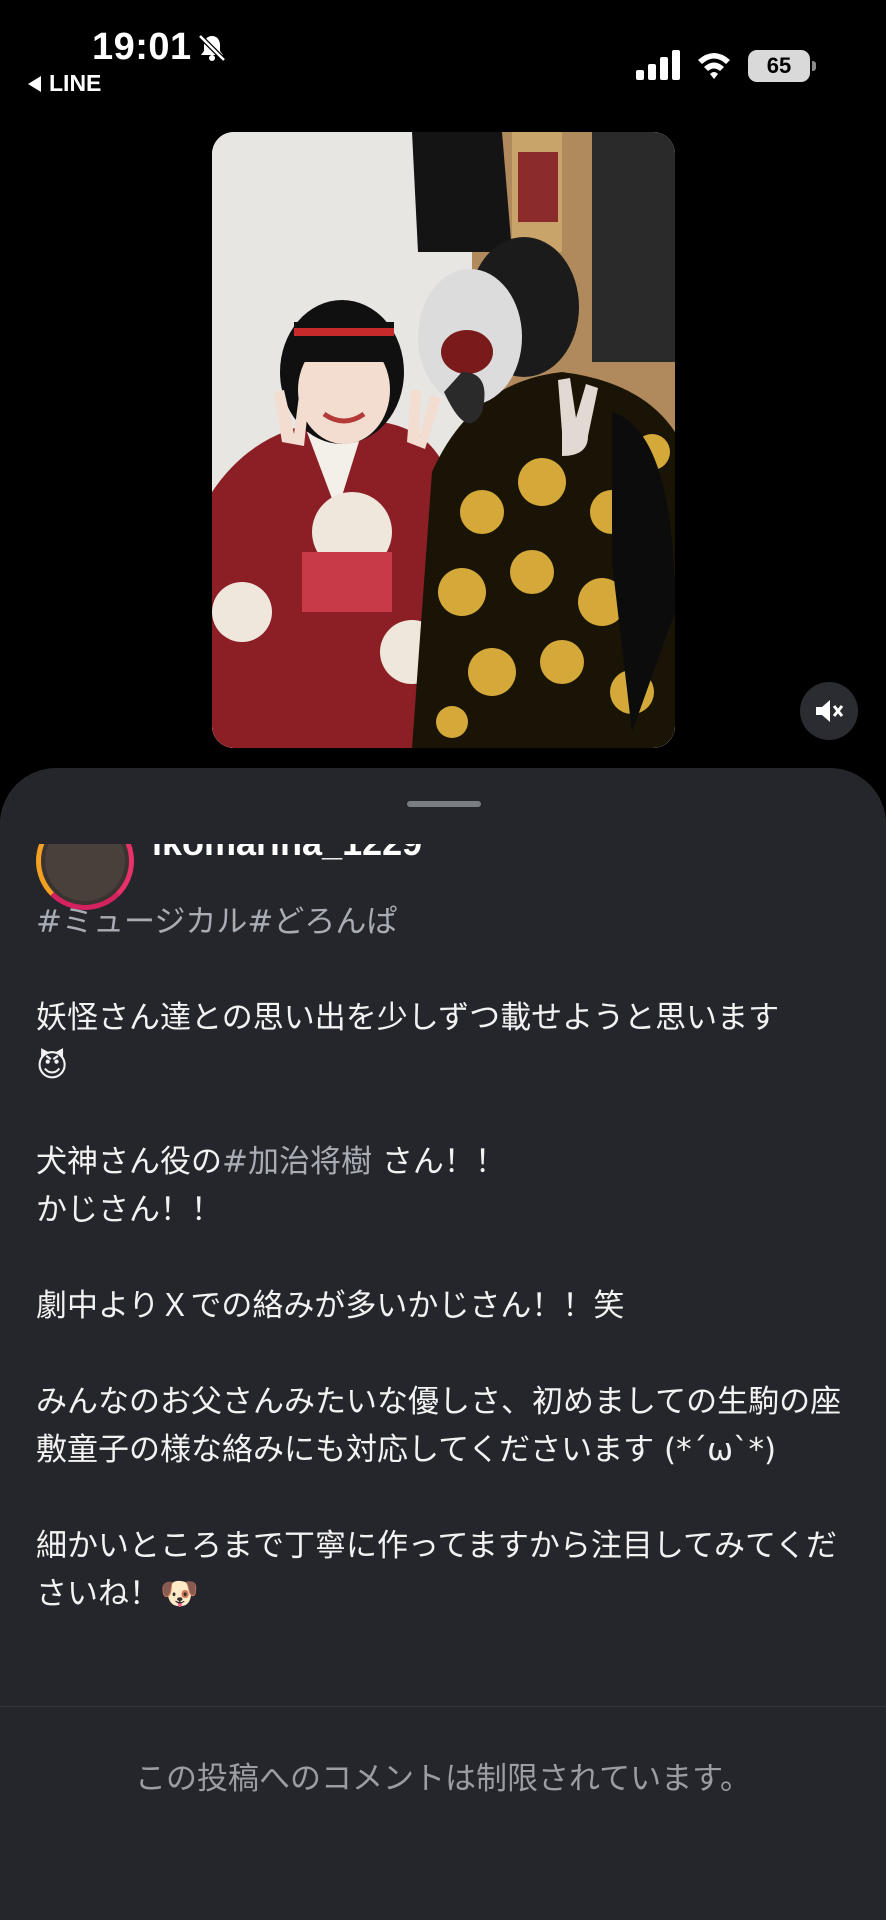 Image resolution: width=886 pixels, height=1920 pixels. Describe the element at coordinates (212, 48) in the screenshot. I see `bell-off-icon` at that location.